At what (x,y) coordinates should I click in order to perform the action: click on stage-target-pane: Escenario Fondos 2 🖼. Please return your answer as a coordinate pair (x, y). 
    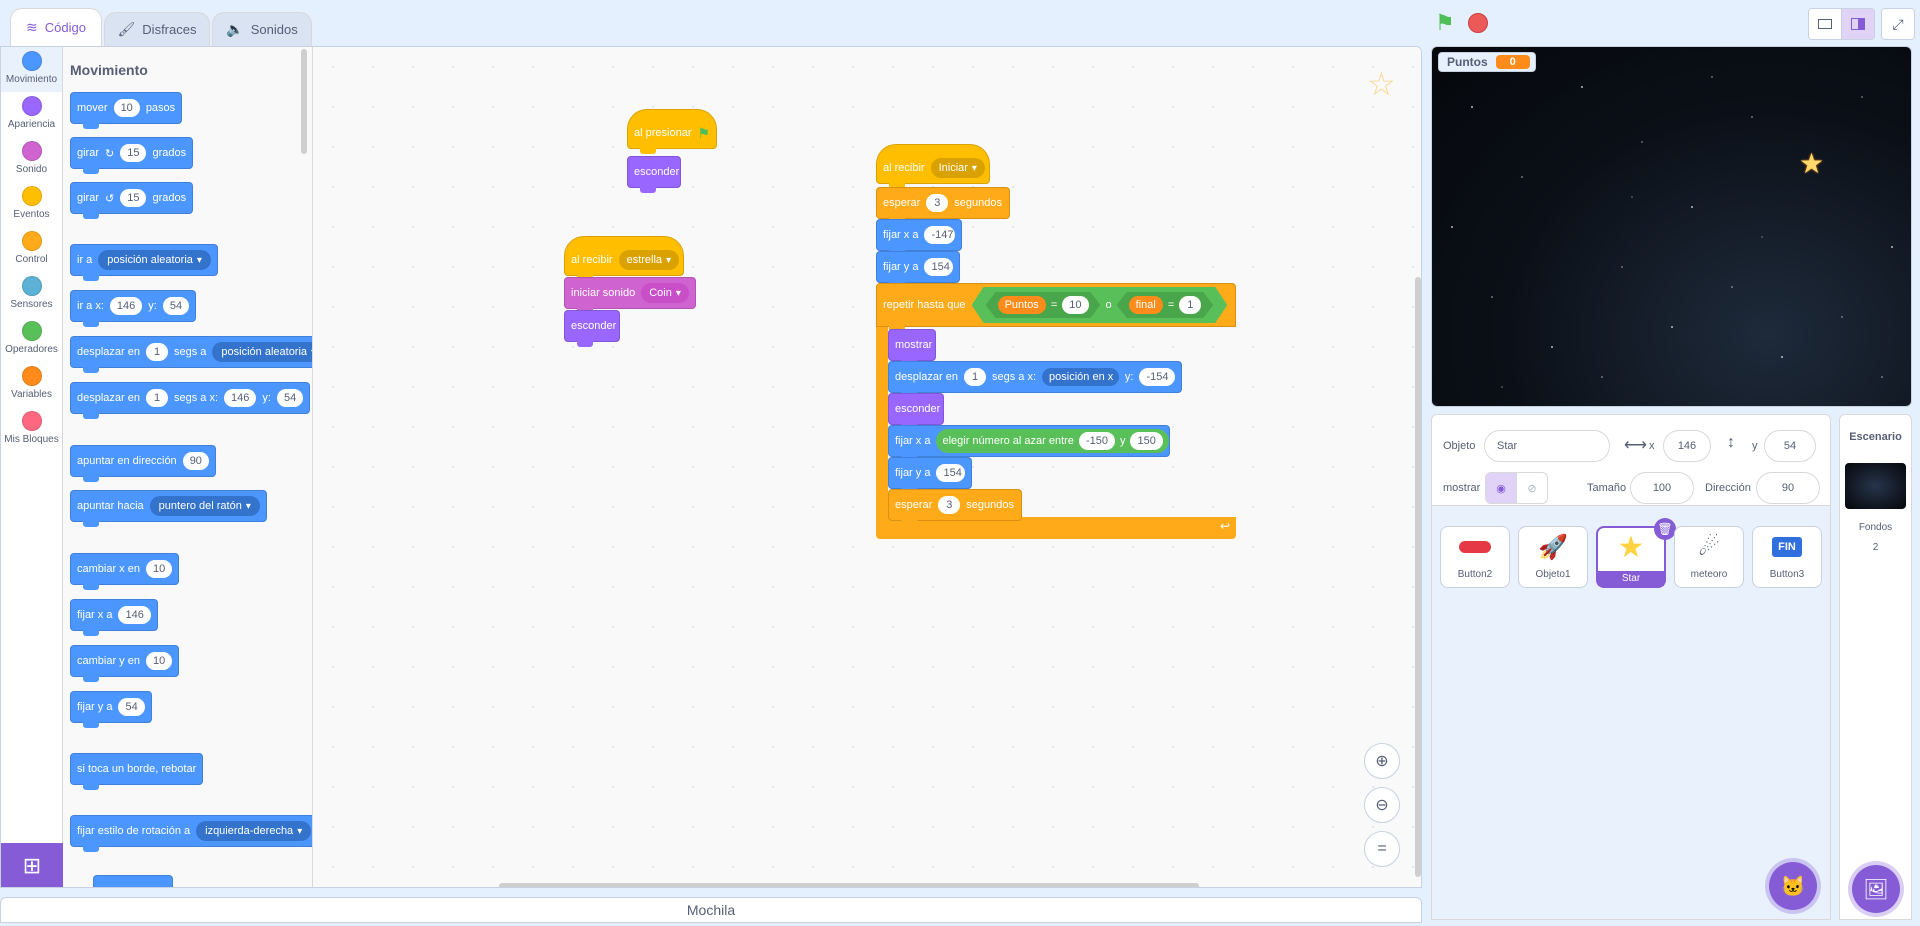
    Looking at the image, I should click on (1875, 667).